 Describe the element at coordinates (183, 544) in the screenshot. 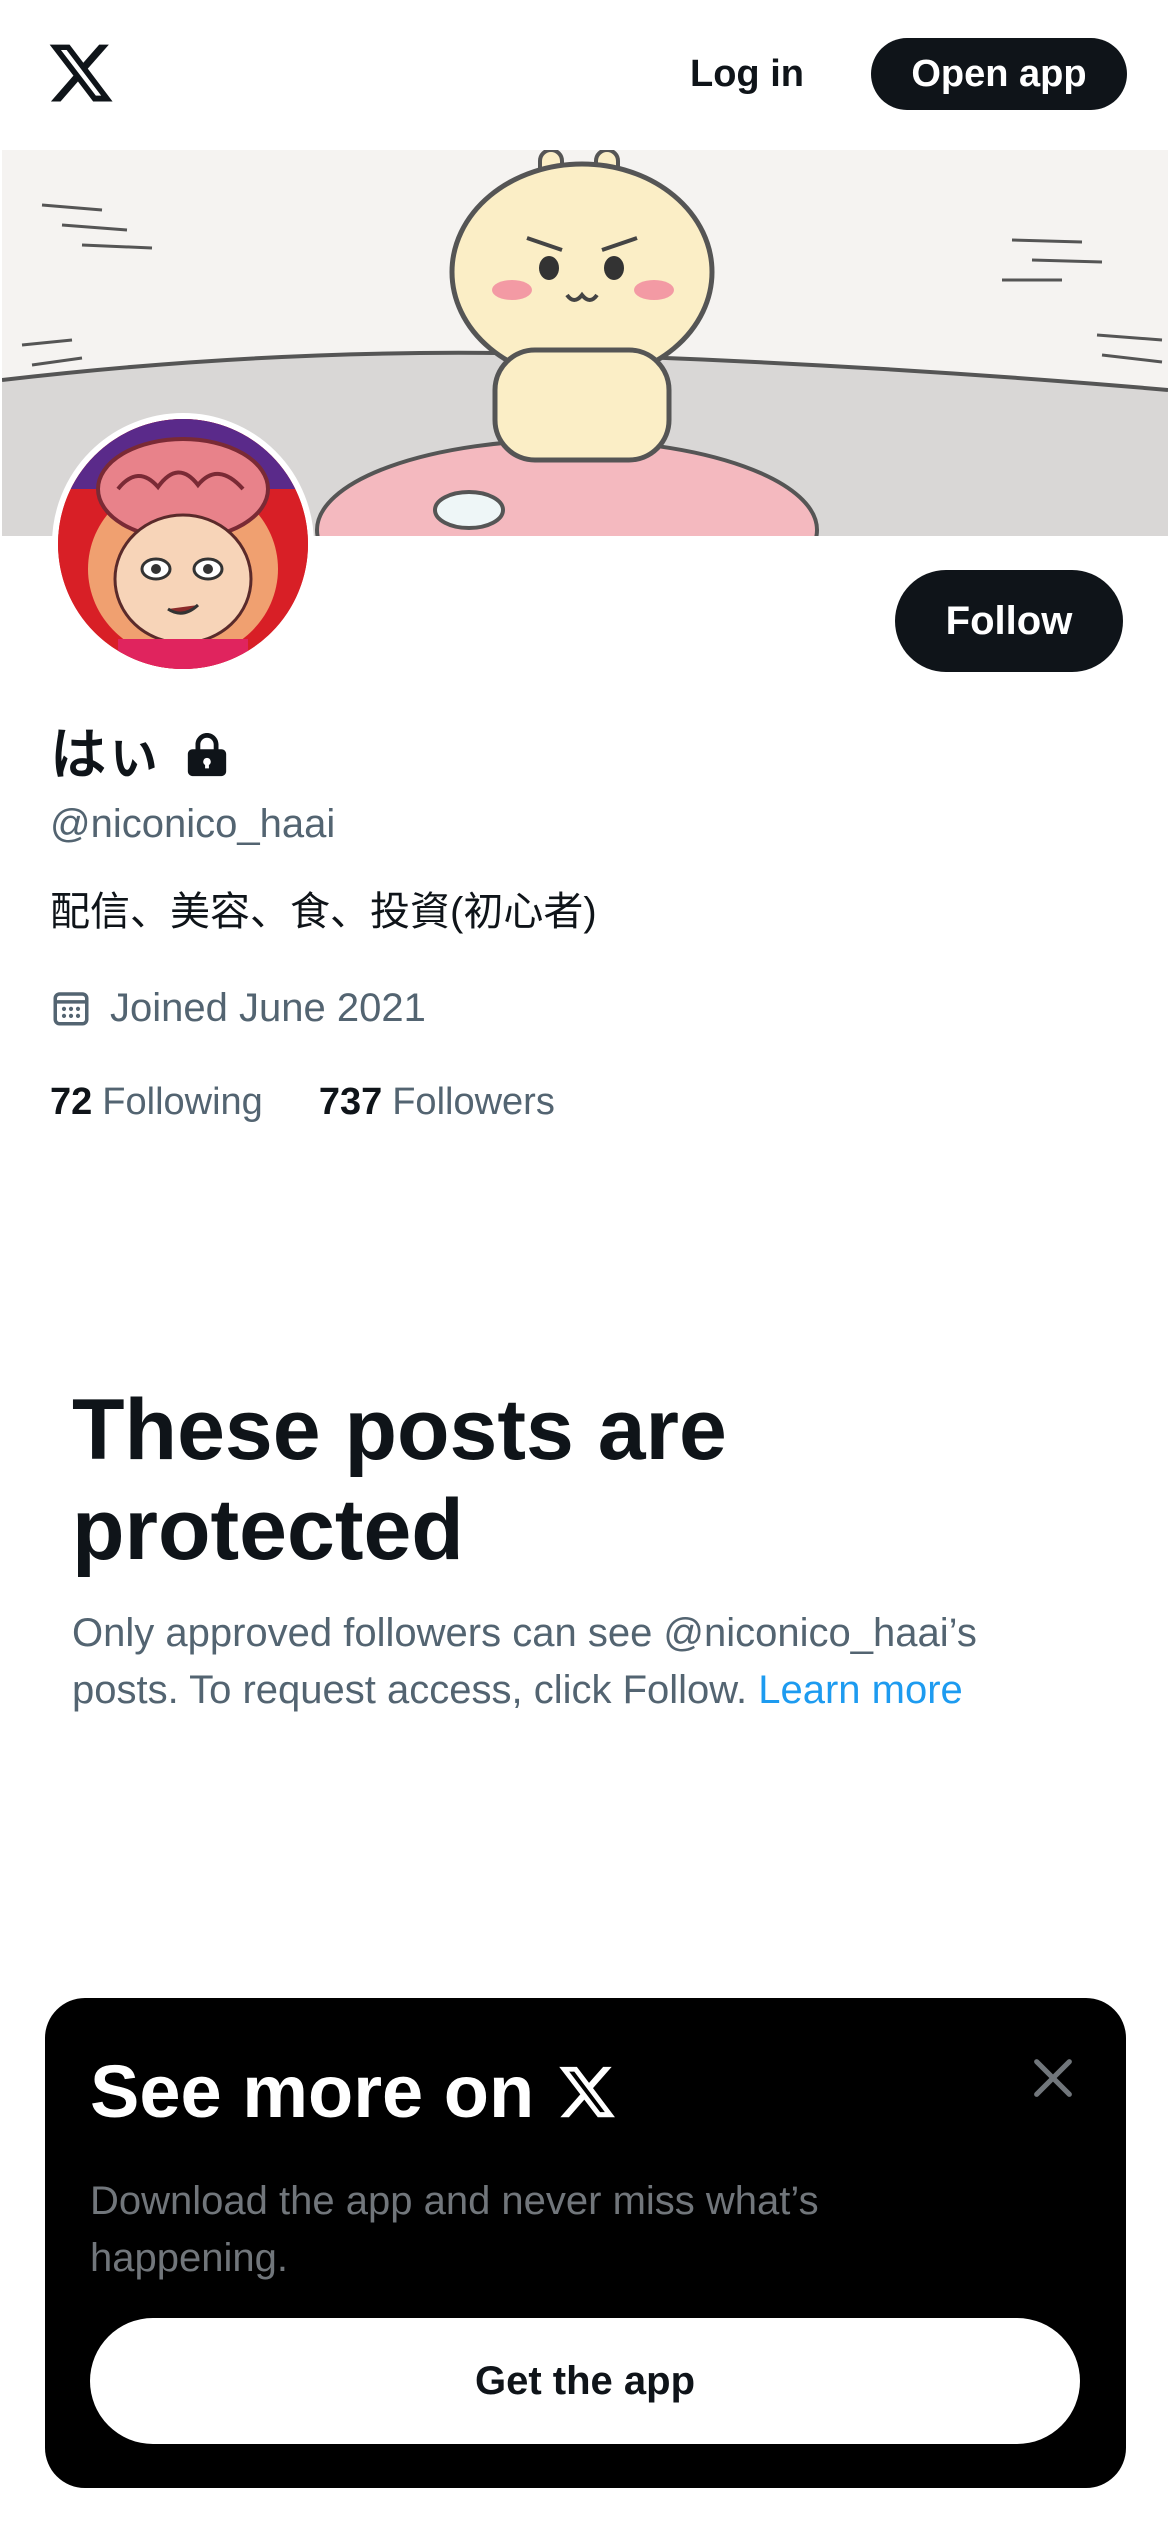

I see `profile-avatar` at that location.